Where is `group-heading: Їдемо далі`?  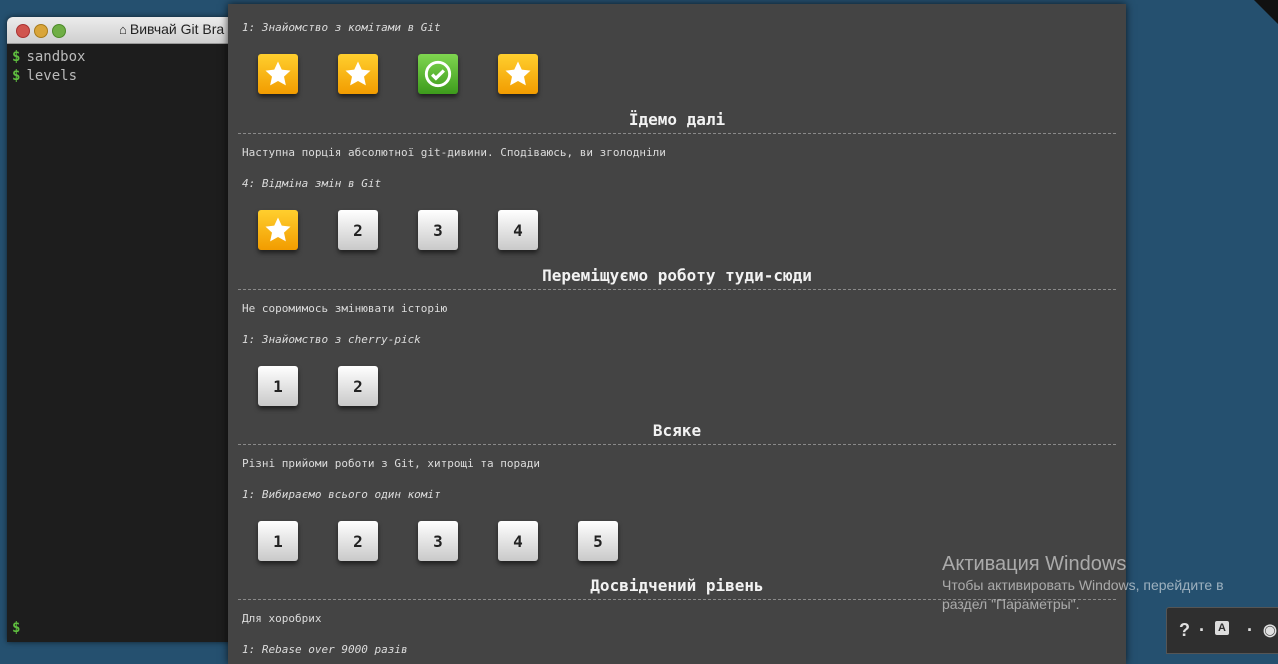 group-heading: Їдемо далі is located at coordinates (677, 122).